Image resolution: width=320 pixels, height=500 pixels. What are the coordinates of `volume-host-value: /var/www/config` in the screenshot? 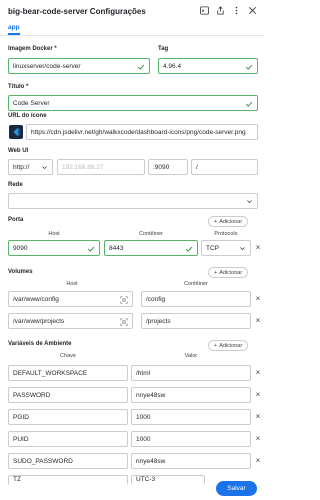 It's located at (36, 299).